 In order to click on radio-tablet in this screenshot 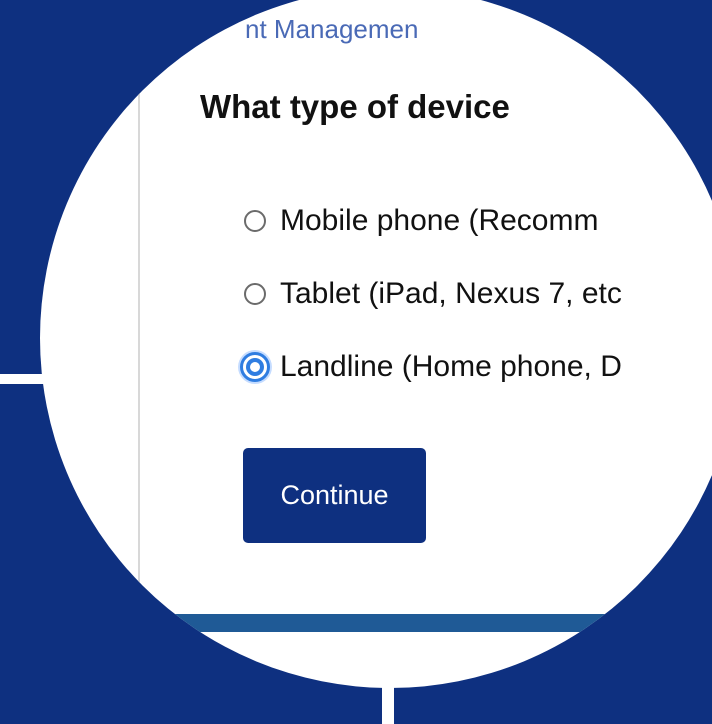, I will do `click(255, 294)`.